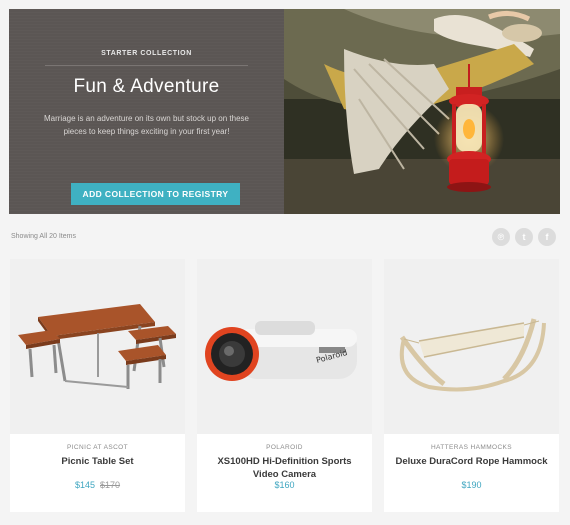 The height and width of the screenshot is (525, 570). Describe the element at coordinates (547, 237) in the screenshot. I see `facebook-icon: f` at that location.